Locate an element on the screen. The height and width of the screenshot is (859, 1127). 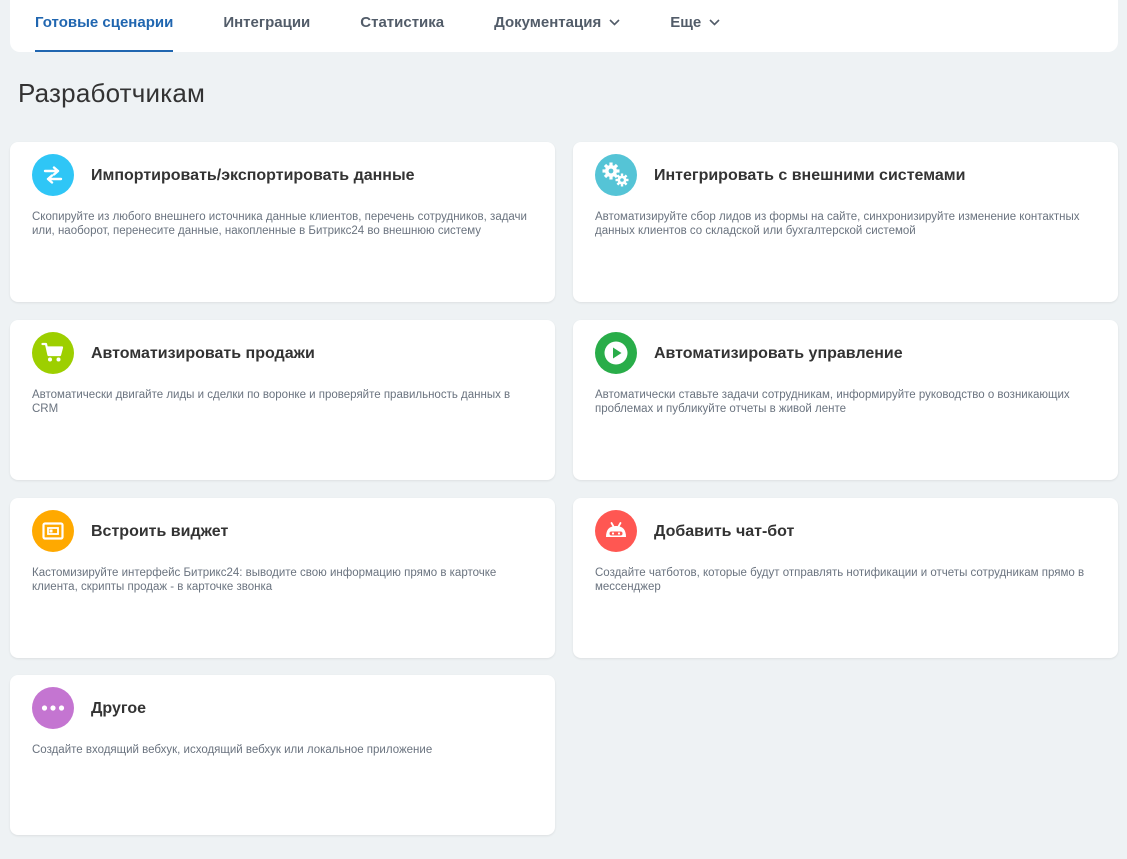
tab-label: Еще is located at coordinates (686, 22).